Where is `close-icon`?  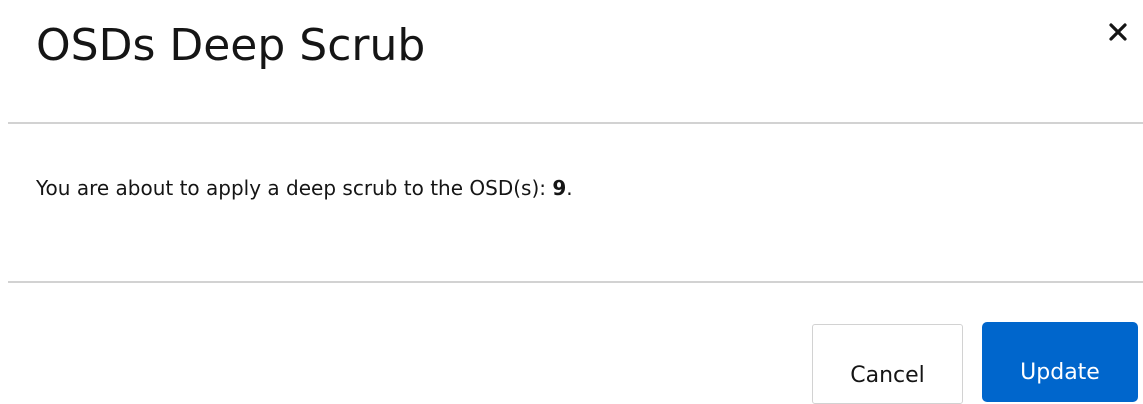
close-icon is located at coordinates (1118, 32).